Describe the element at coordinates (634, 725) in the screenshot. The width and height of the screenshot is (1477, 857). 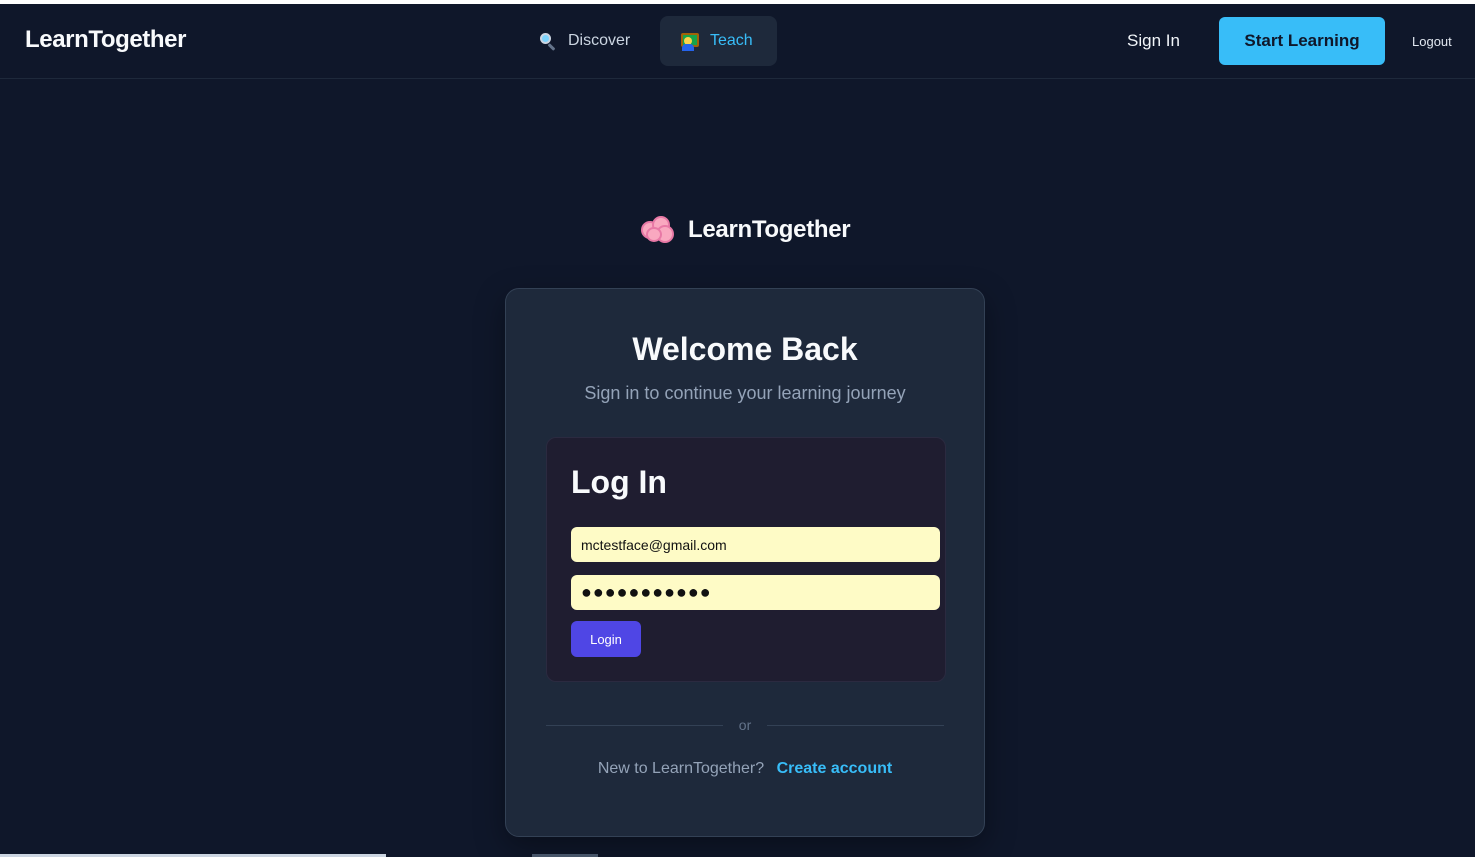
I see `divider-line-left` at that location.